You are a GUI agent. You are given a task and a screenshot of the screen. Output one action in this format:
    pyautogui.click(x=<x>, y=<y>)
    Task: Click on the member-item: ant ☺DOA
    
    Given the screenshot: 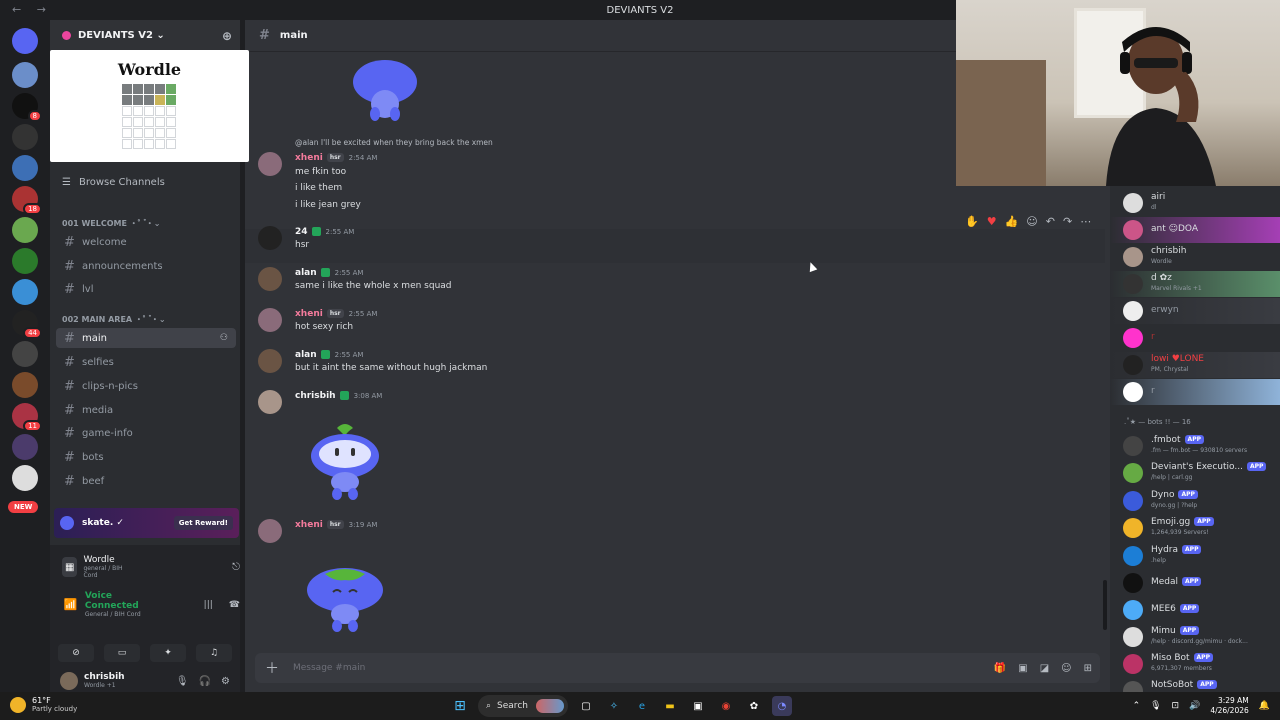 What is the action you would take?
    pyautogui.click(x=1195, y=230)
    